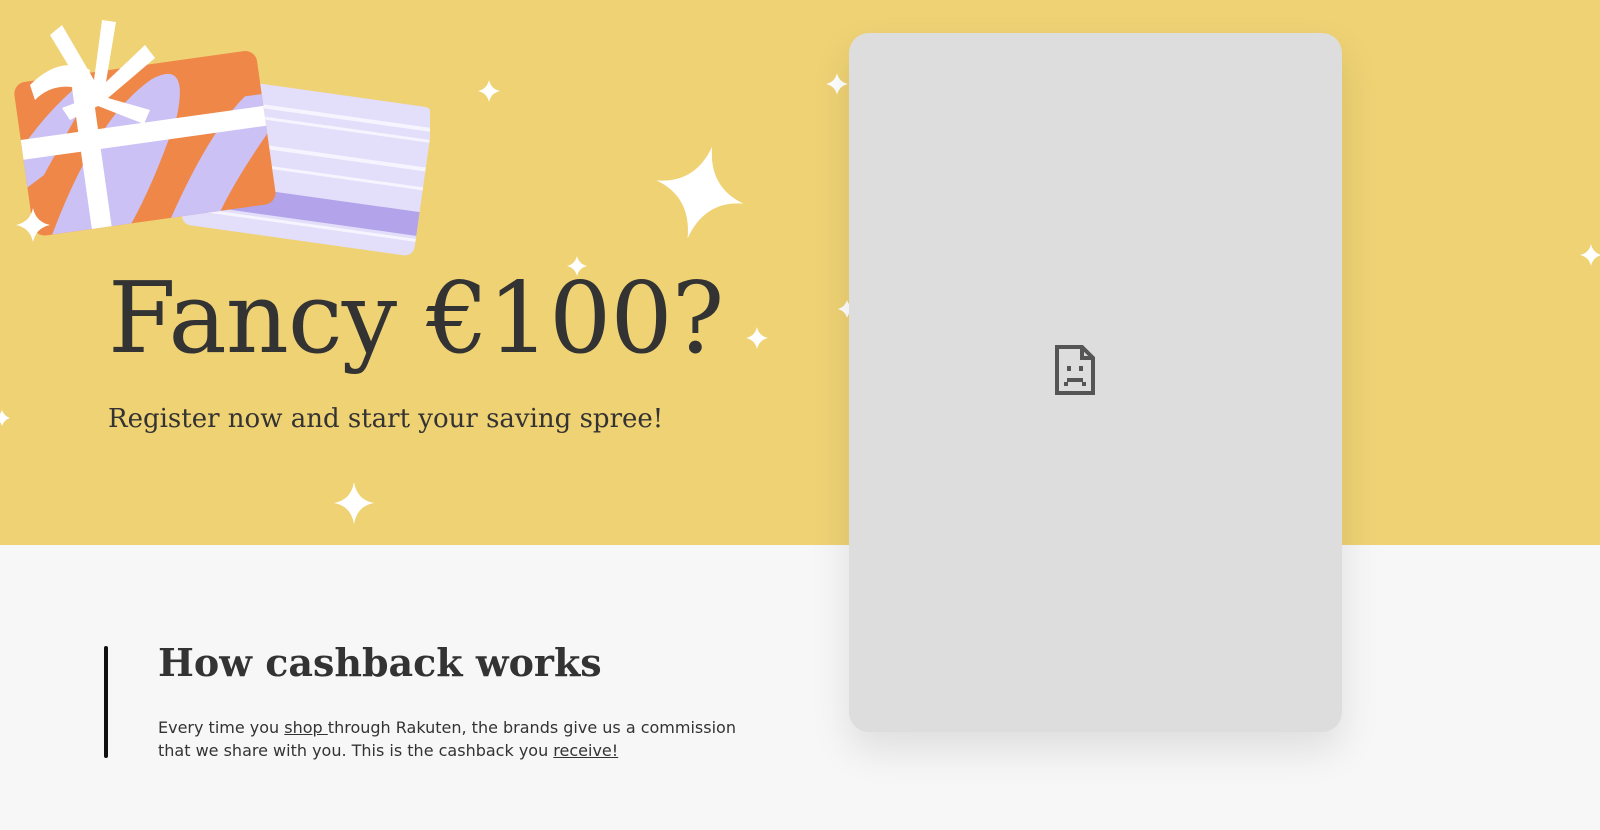 The height and width of the screenshot is (830, 1600). Describe the element at coordinates (1075, 370) in the screenshot. I see `broken-document-icon` at that location.